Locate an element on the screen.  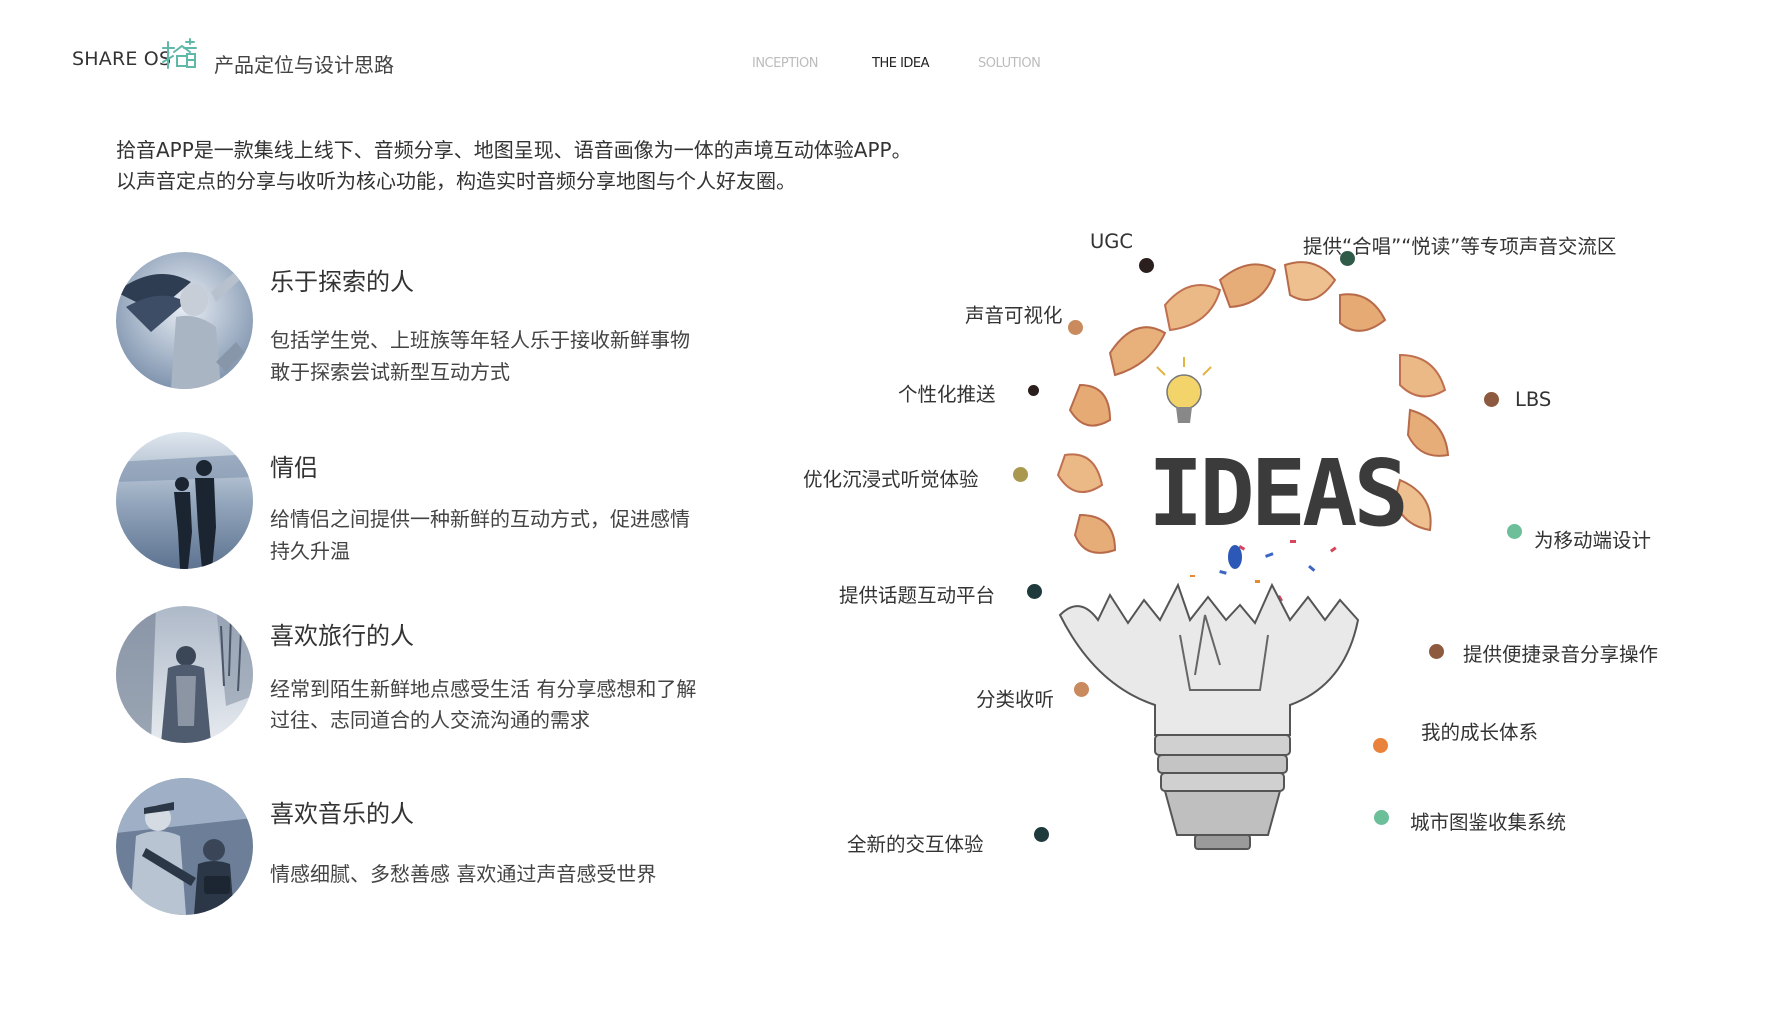
persona-desc-line: 情感细腻、多愁善感 喜欢通过声音感受世界 is located at coordinates (463, 874).